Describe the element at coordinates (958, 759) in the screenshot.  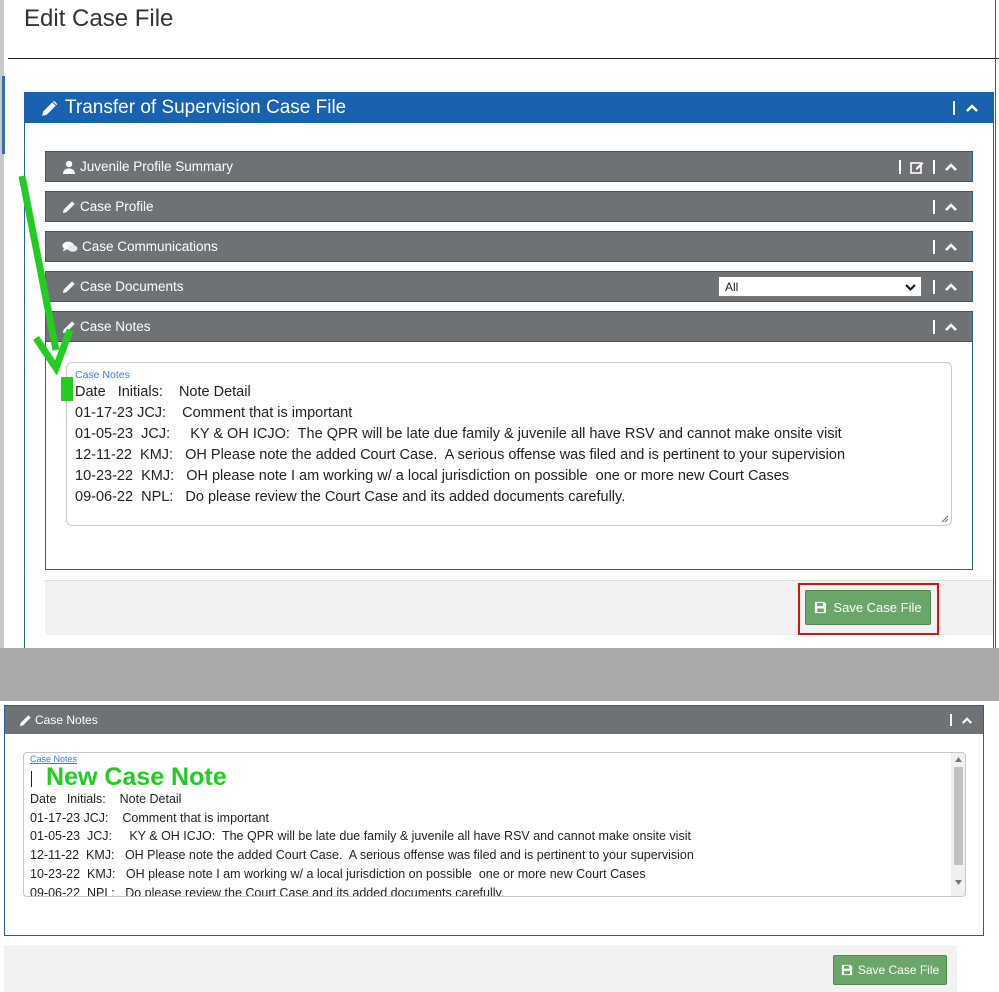
I see `scroll-up-icon` at that location.